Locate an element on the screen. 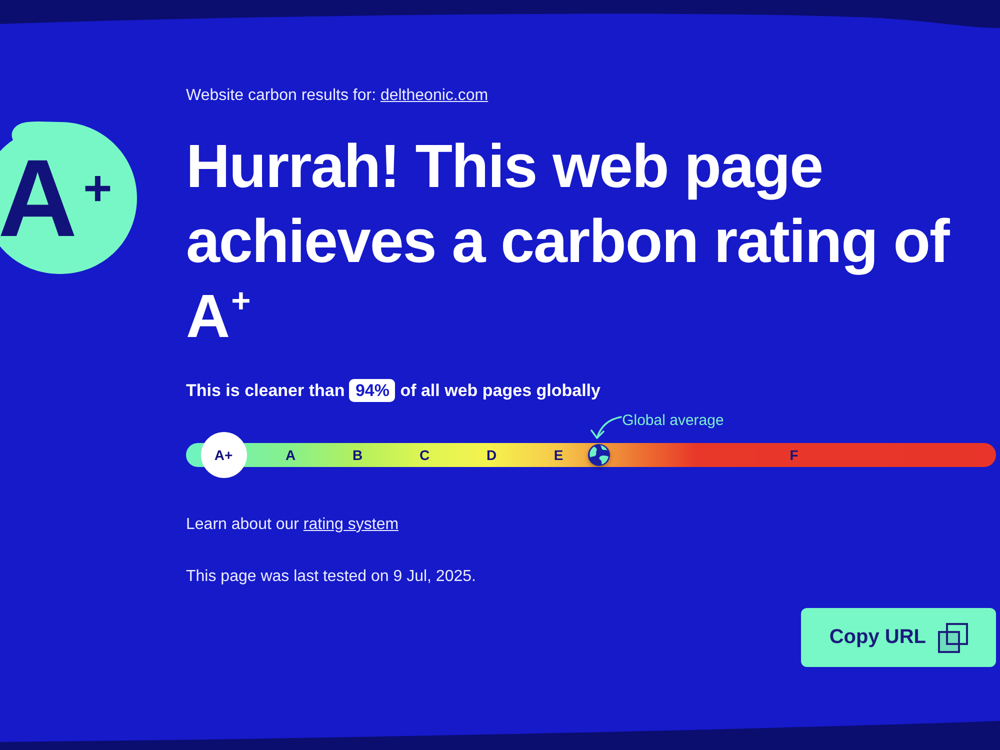  copy-icon is located at coordinates (953, 637).